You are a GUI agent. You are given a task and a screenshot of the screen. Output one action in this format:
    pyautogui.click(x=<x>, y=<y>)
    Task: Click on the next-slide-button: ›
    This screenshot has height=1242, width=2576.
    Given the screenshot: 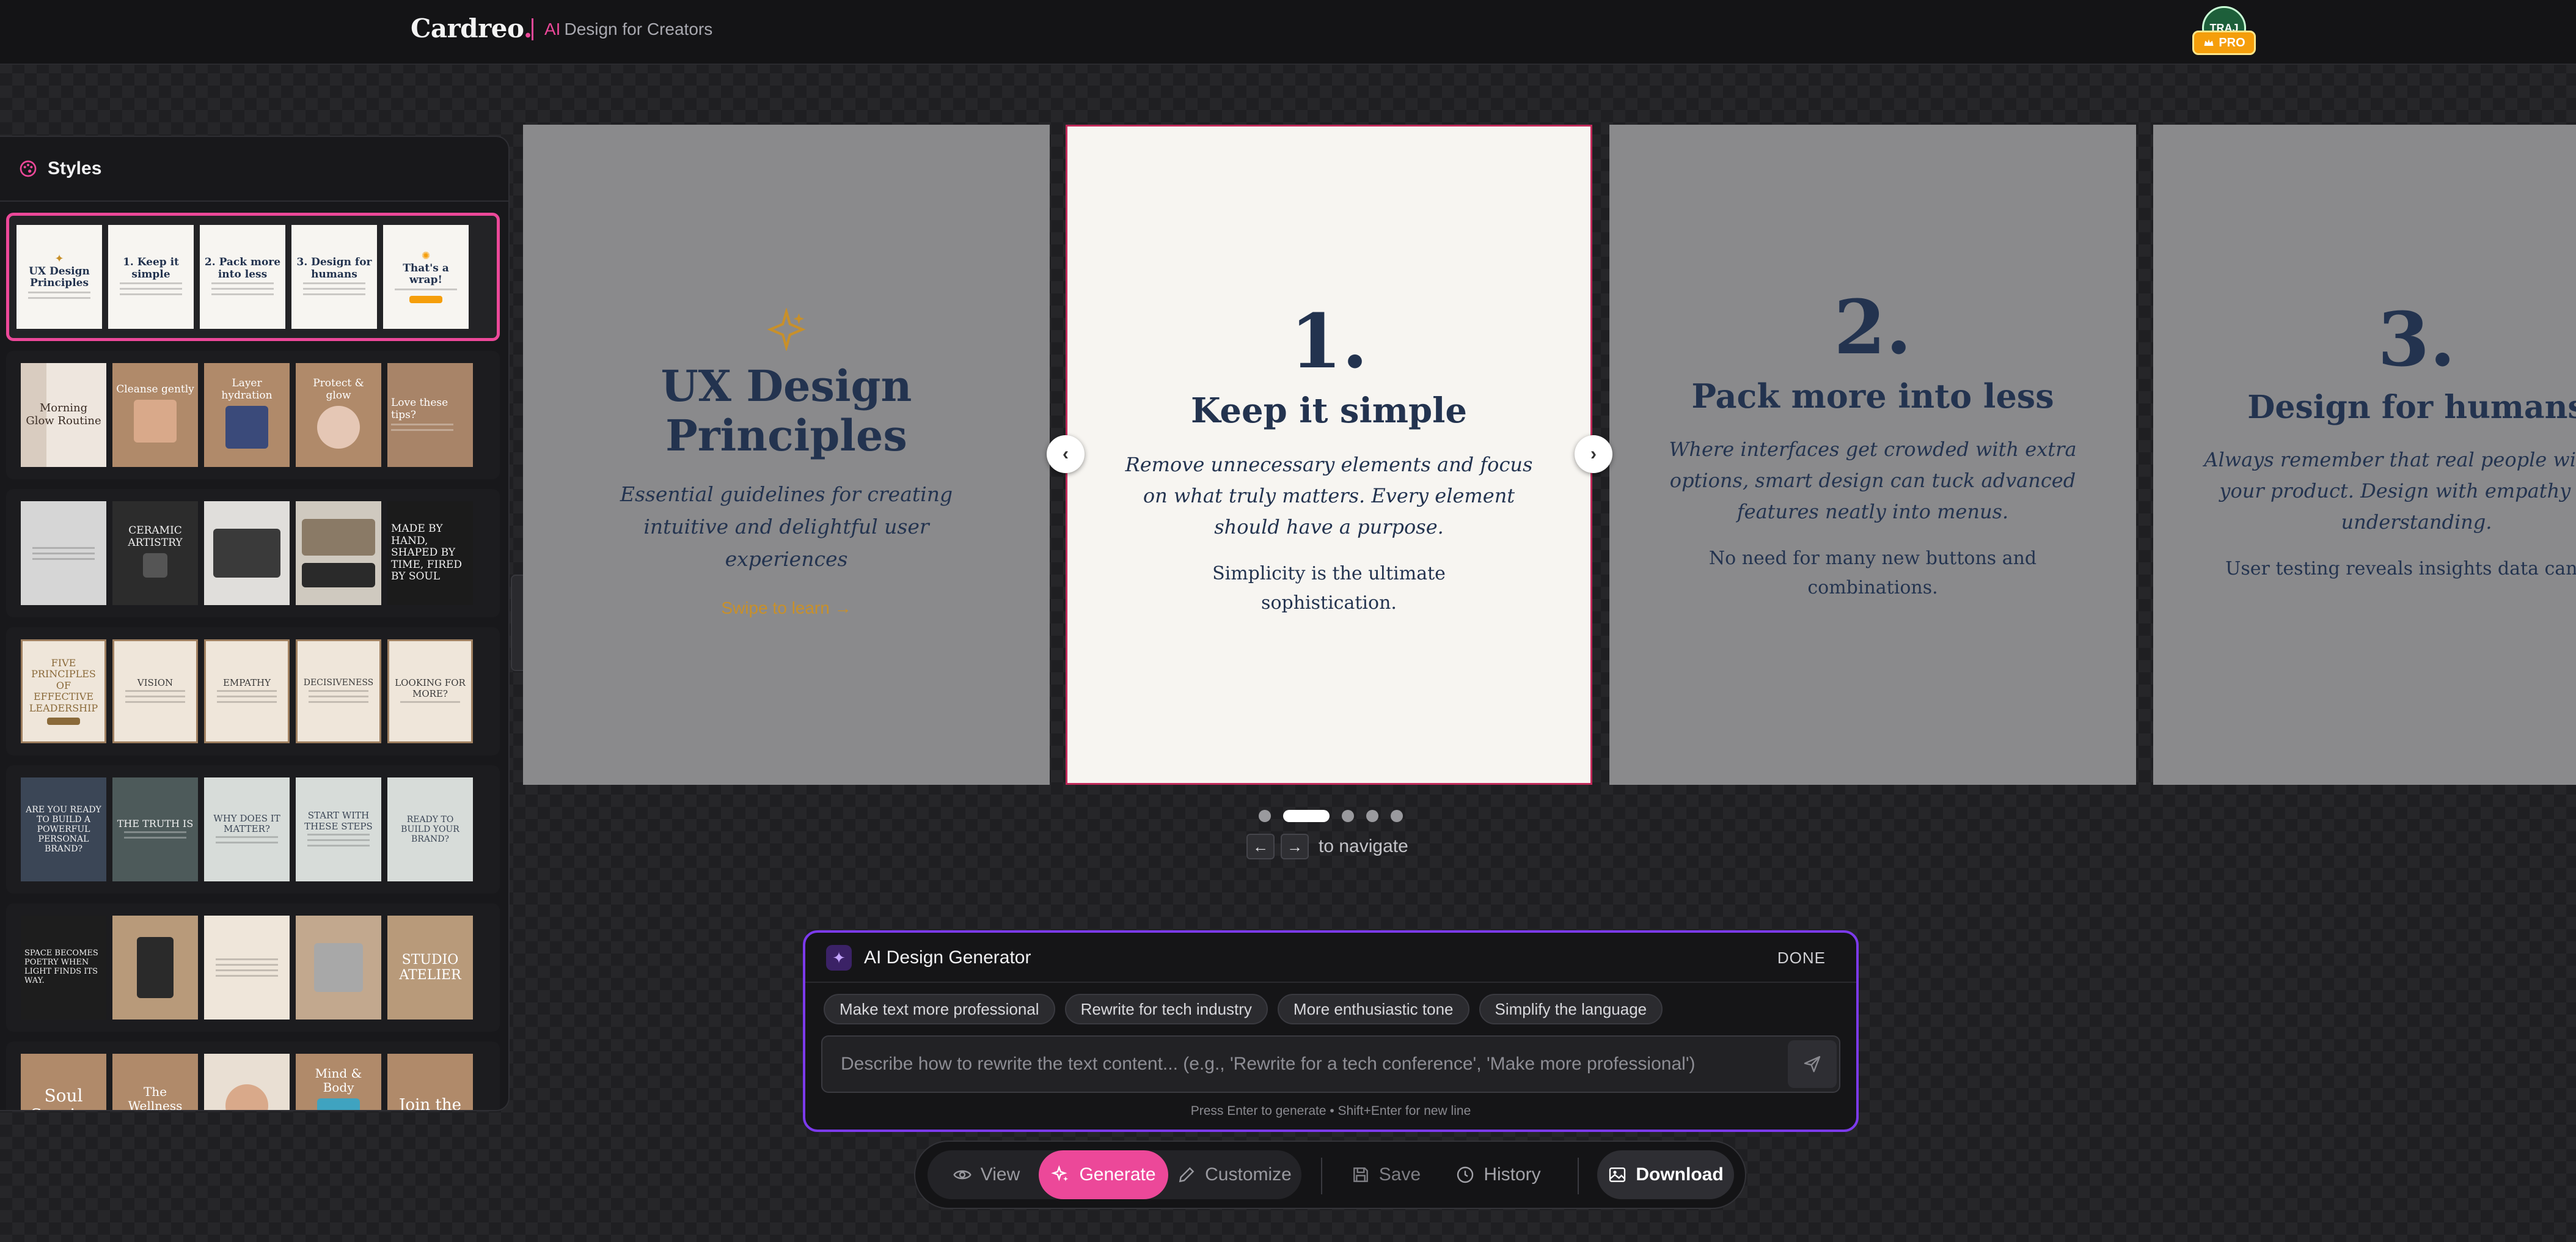 What is the action you would take?
    pyautogui.click(x=1593, y=454)
    